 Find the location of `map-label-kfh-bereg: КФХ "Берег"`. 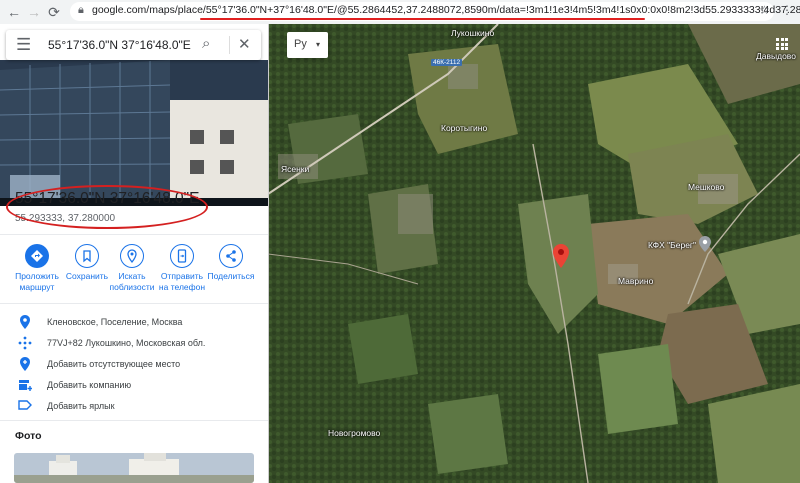

map-label-kfh-bereg: КФХ "Берег" is located at coordinates (672, 245).